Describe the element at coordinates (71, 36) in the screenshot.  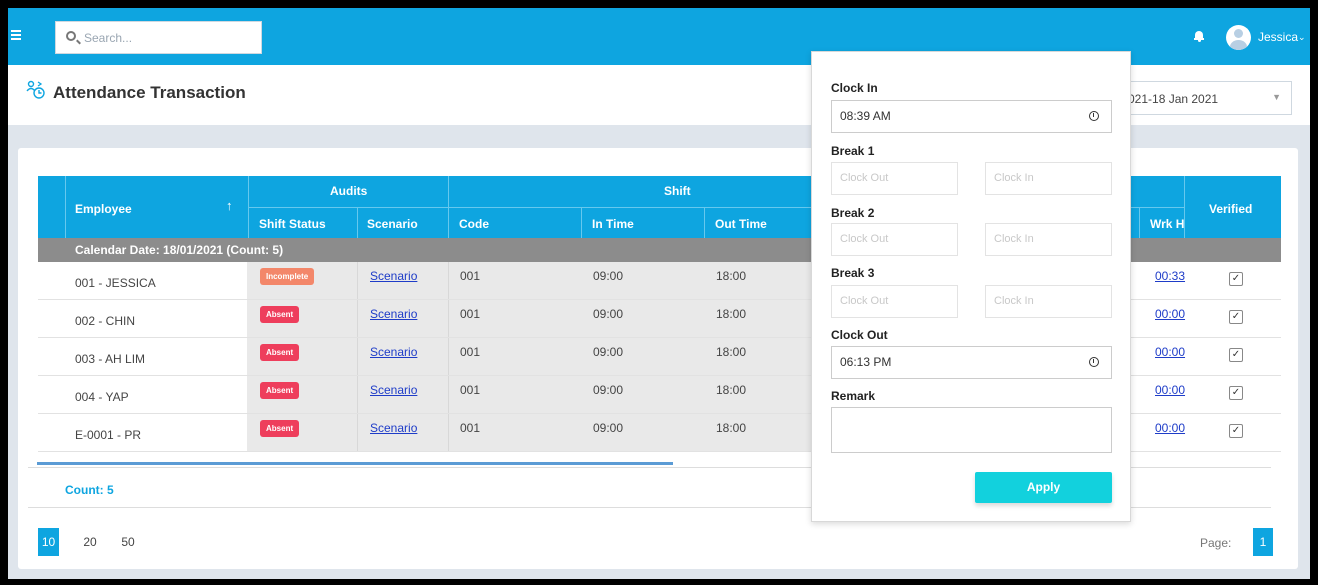
I see `search-icon` at that location.